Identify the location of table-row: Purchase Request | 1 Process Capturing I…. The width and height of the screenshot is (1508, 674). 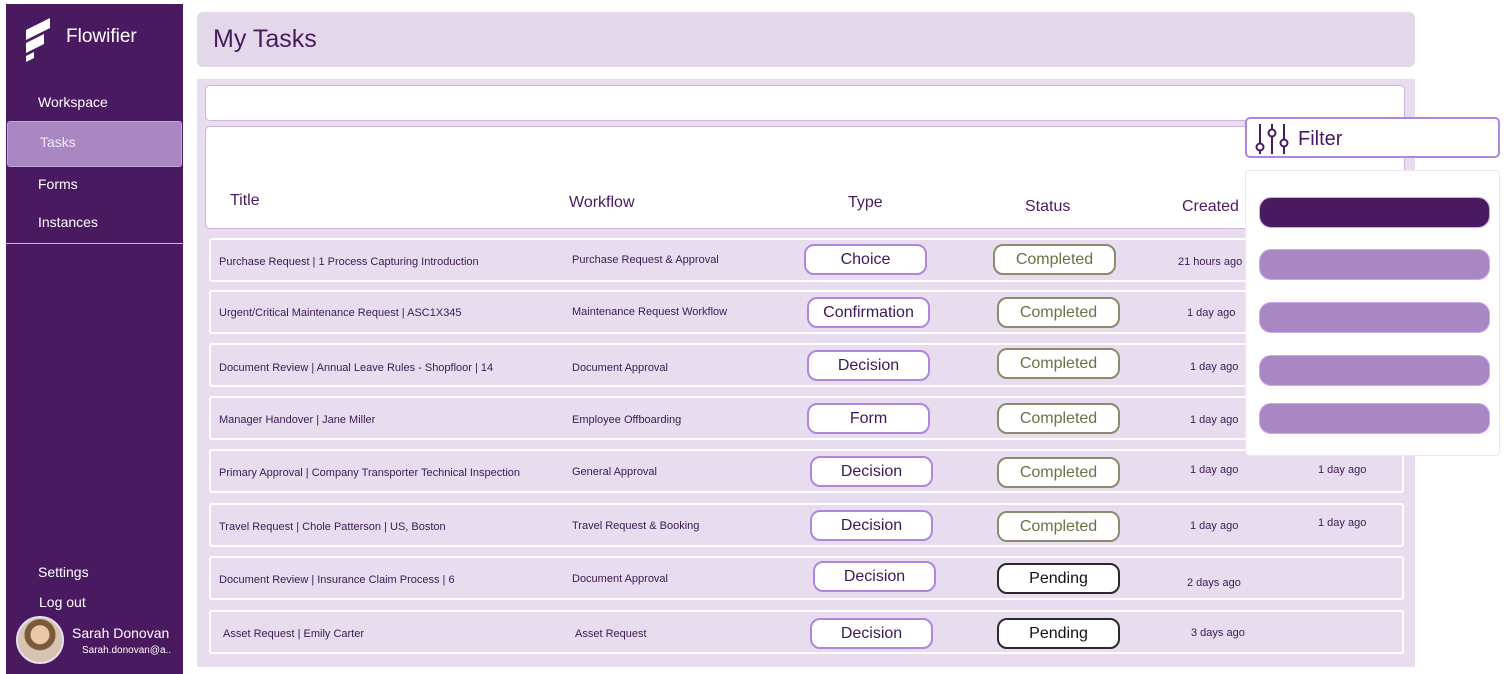
(806, 260).